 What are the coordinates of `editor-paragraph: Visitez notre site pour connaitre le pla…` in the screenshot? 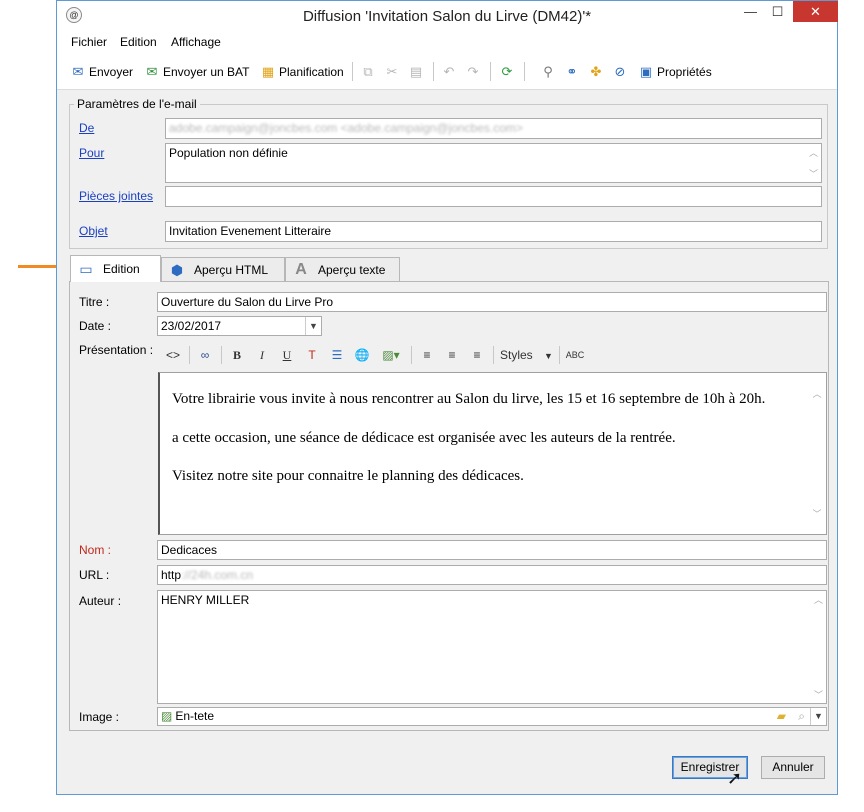 It's located at (348, 476).